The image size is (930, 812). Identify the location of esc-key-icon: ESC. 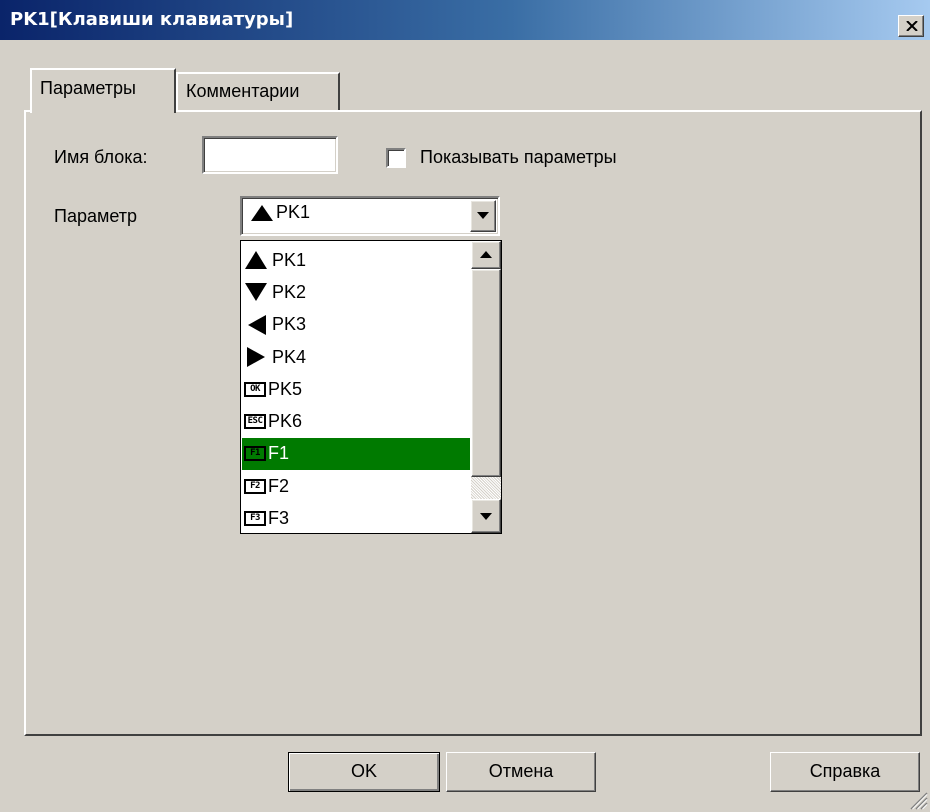
(255, 422).